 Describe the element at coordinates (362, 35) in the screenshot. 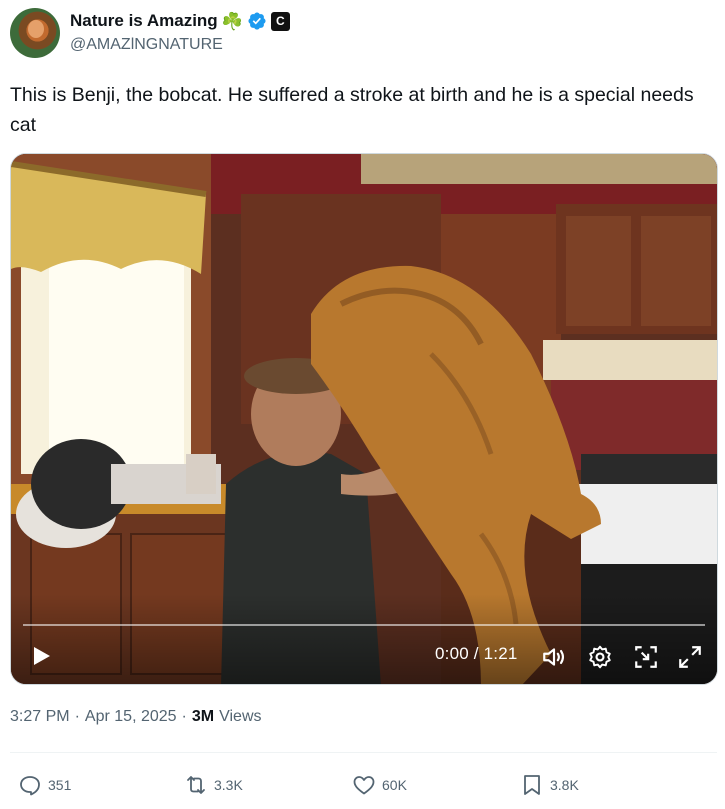

I see `tweet-header: Nature is Amazing ☘️ C @AMAZlNGNATURE` at that location.